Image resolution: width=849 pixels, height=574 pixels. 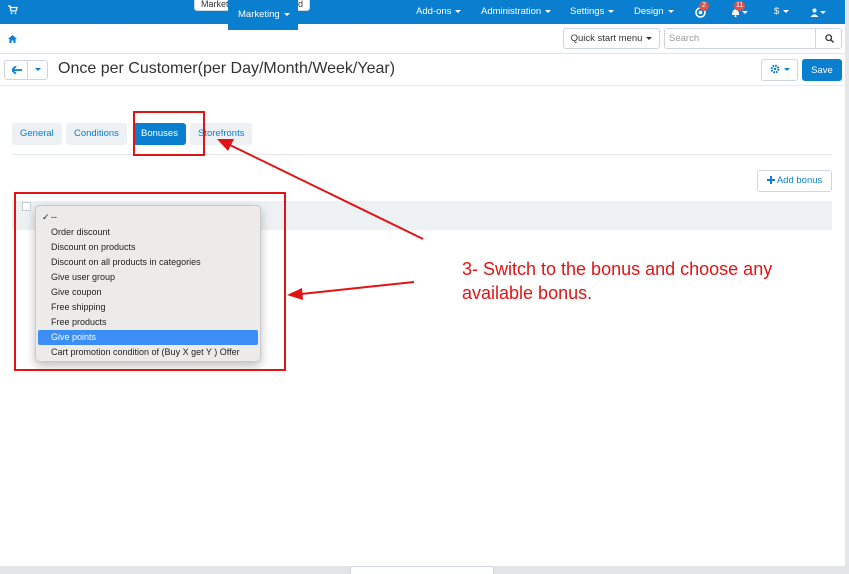 I want to click on arrow-head-icon, so click(x=295, y=294).